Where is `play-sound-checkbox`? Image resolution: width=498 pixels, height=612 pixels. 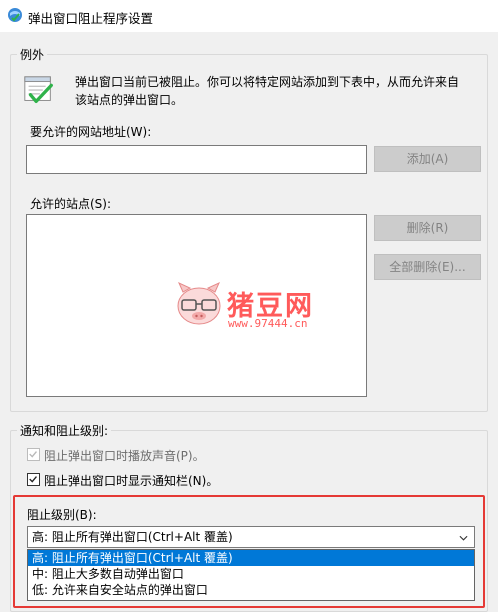
play-sound-checkbox is located at coordinates (33, 454).